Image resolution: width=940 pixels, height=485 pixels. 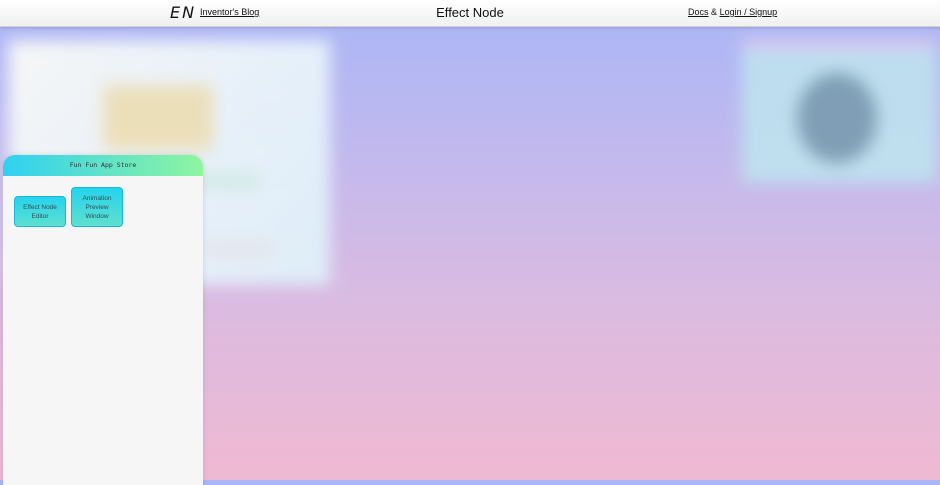 I want to click on effect-node-editor-button: Effect Node Editor, so click(x=40, y=211).